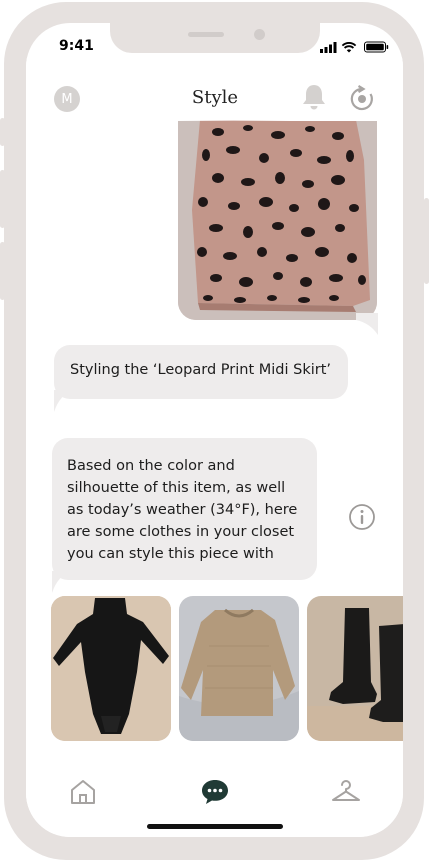 The image size is (429, 863). What do you see at coordinates (239, 668) in the screenshot?
I see `closet-item-sweater` at bounding box center [239, 668].